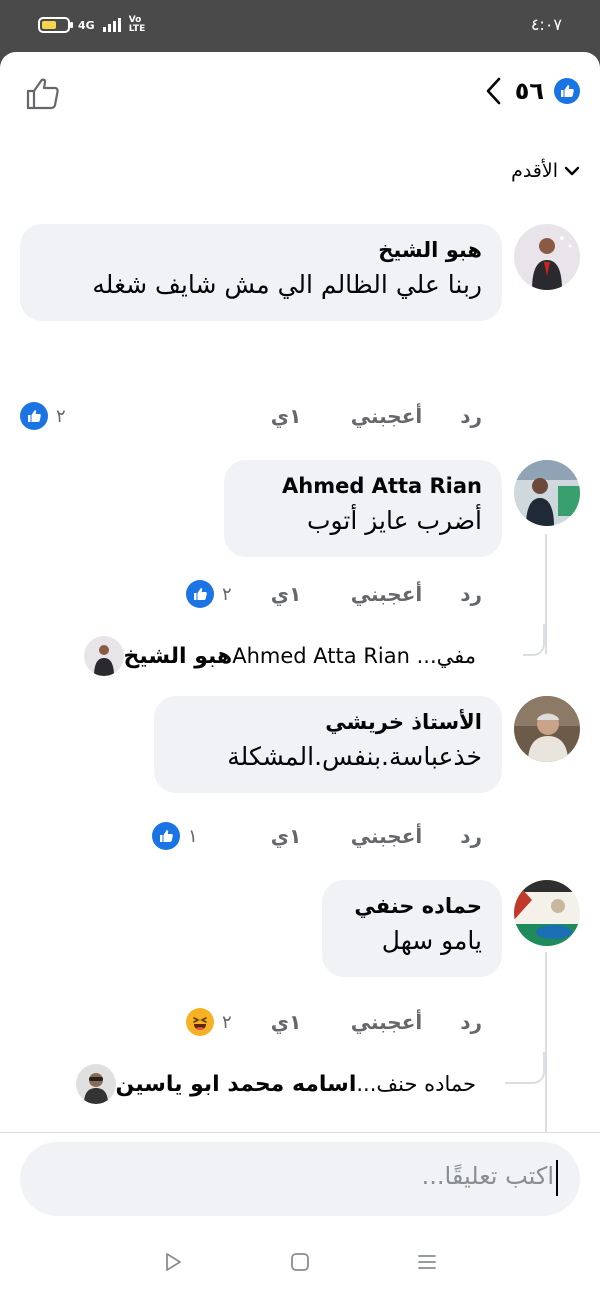  I want to click on reaction-count: ١, so click(193, 836).